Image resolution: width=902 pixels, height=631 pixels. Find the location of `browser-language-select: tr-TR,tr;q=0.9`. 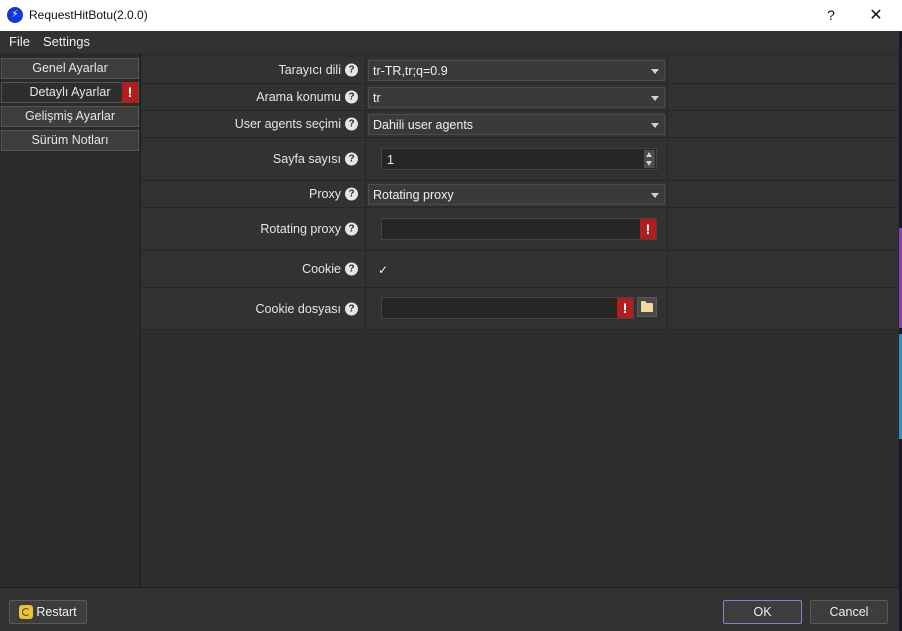

browser-language-select: tr-TR,tr;q=0.9 is located at coordinates (516, 70).